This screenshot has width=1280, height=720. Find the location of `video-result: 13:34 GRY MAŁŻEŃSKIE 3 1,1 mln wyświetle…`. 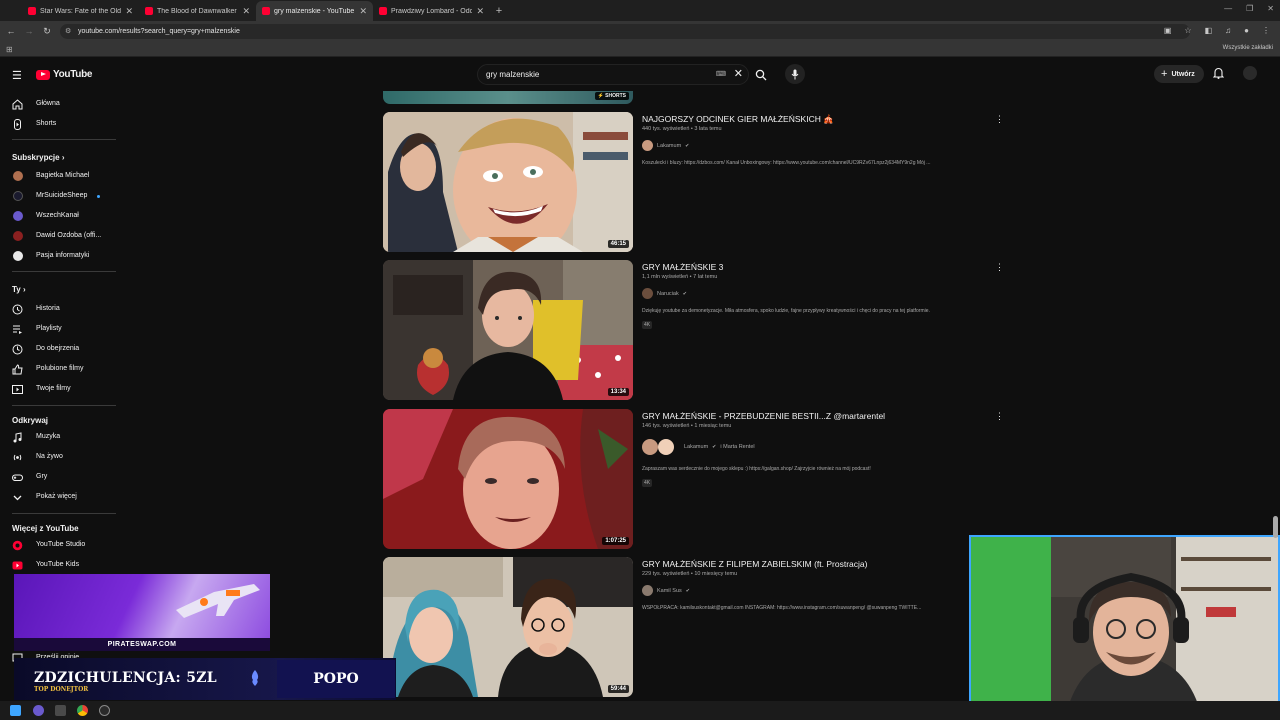

video-result: 13:34 GRY MAŁŻEŃSKIE 3 1,1 mln wyświetle… is located at coordinates (693, 331).